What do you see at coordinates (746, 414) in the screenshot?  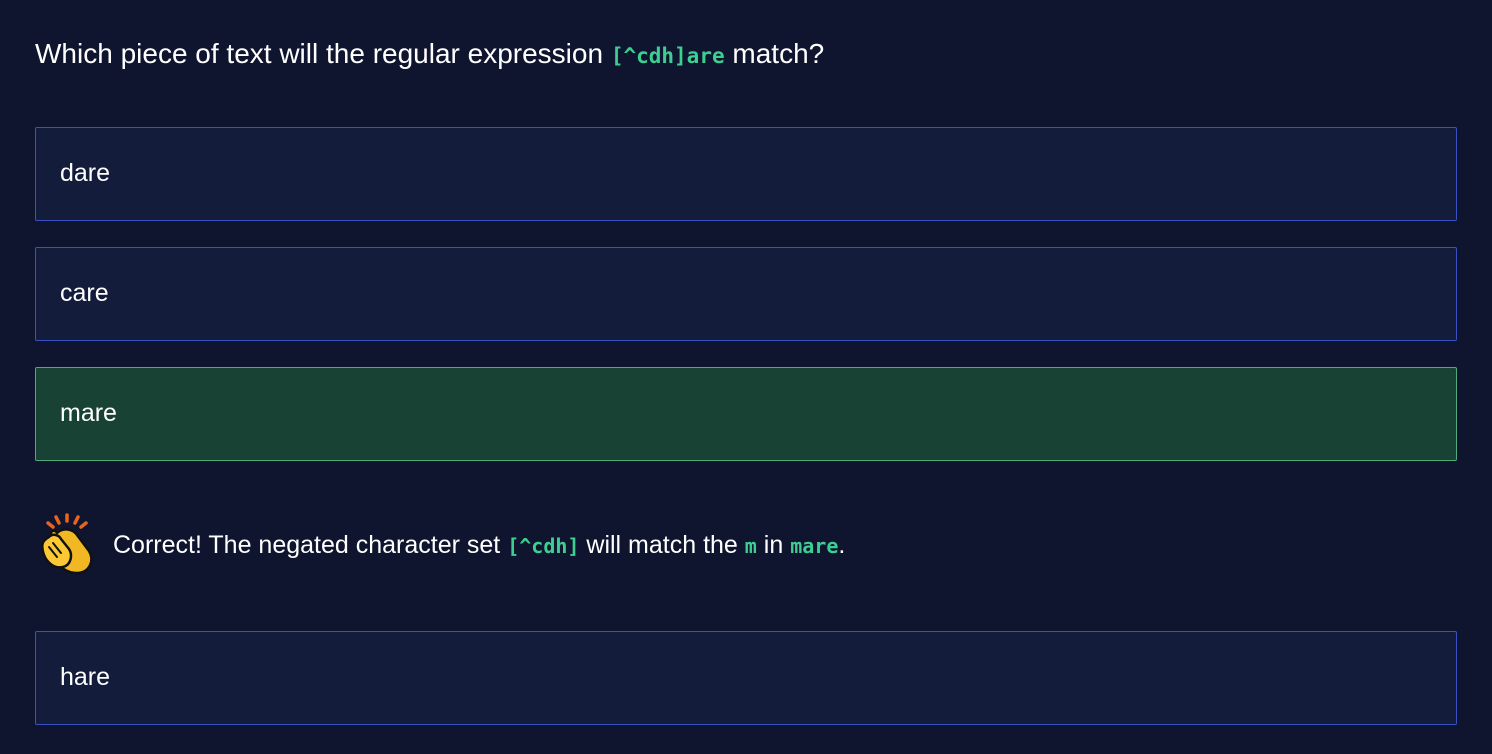 I see `answer-option-mare-correct: mare` at bounding box center [746, 414].